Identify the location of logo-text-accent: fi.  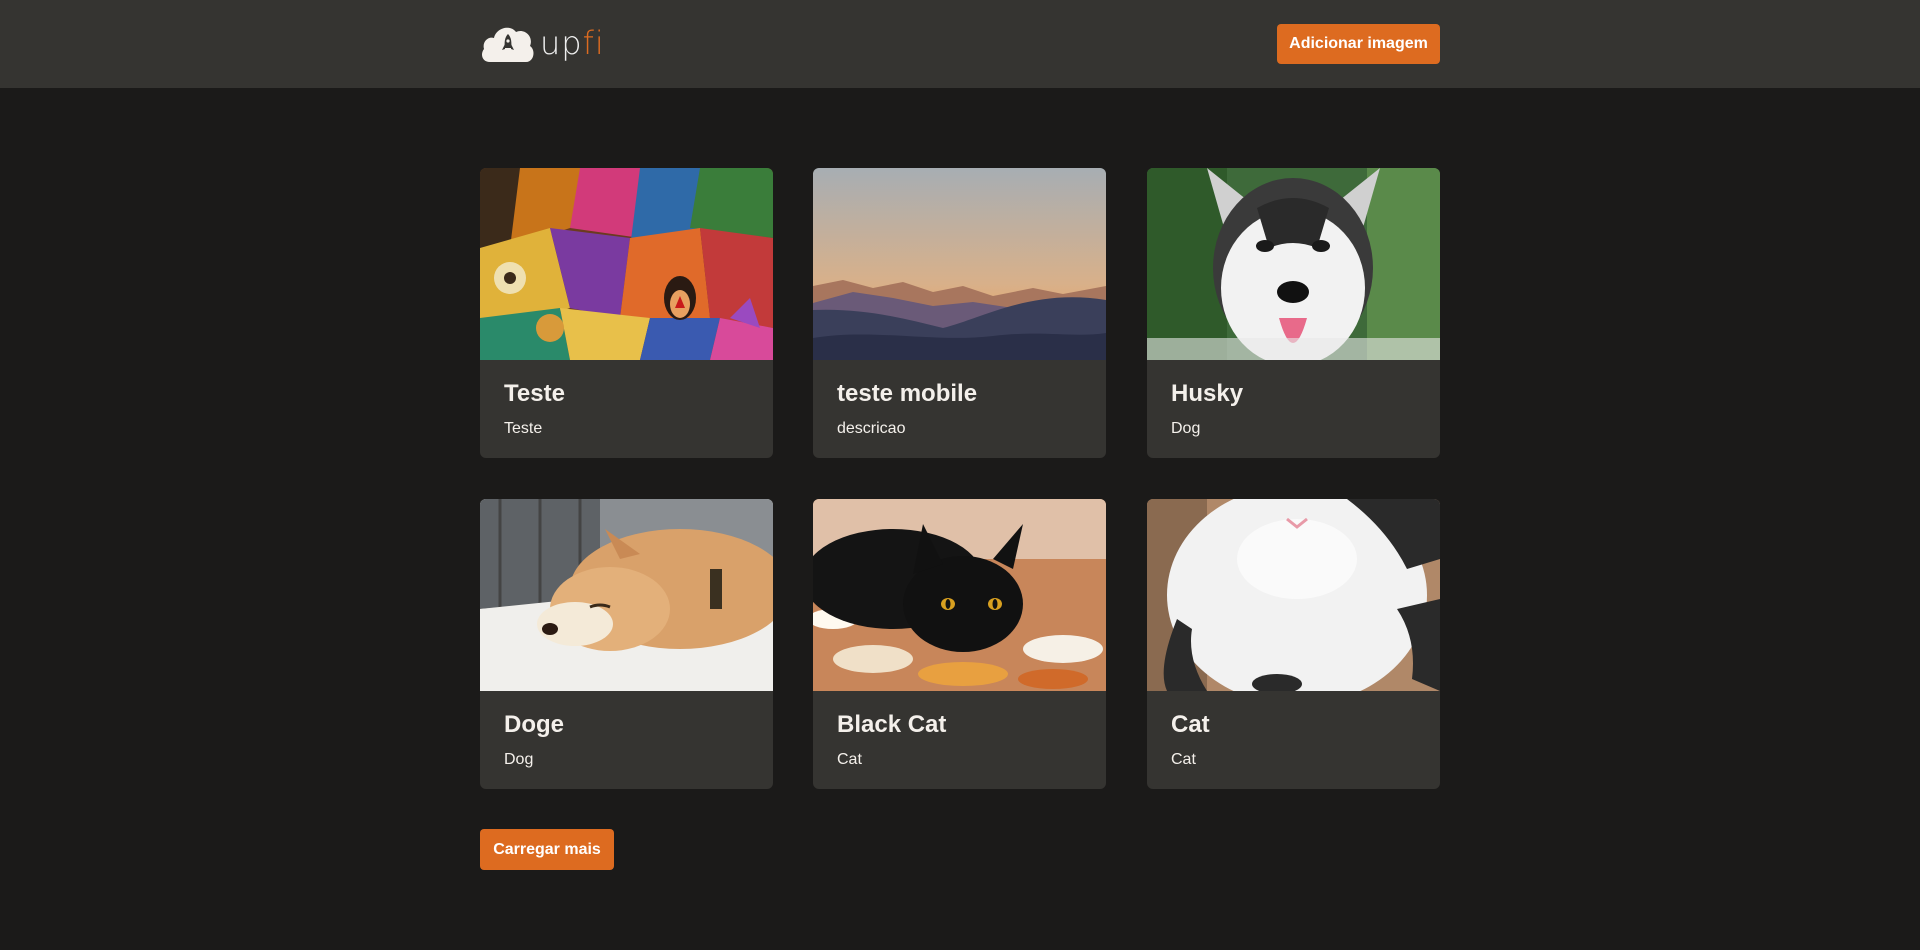
(593, 43).